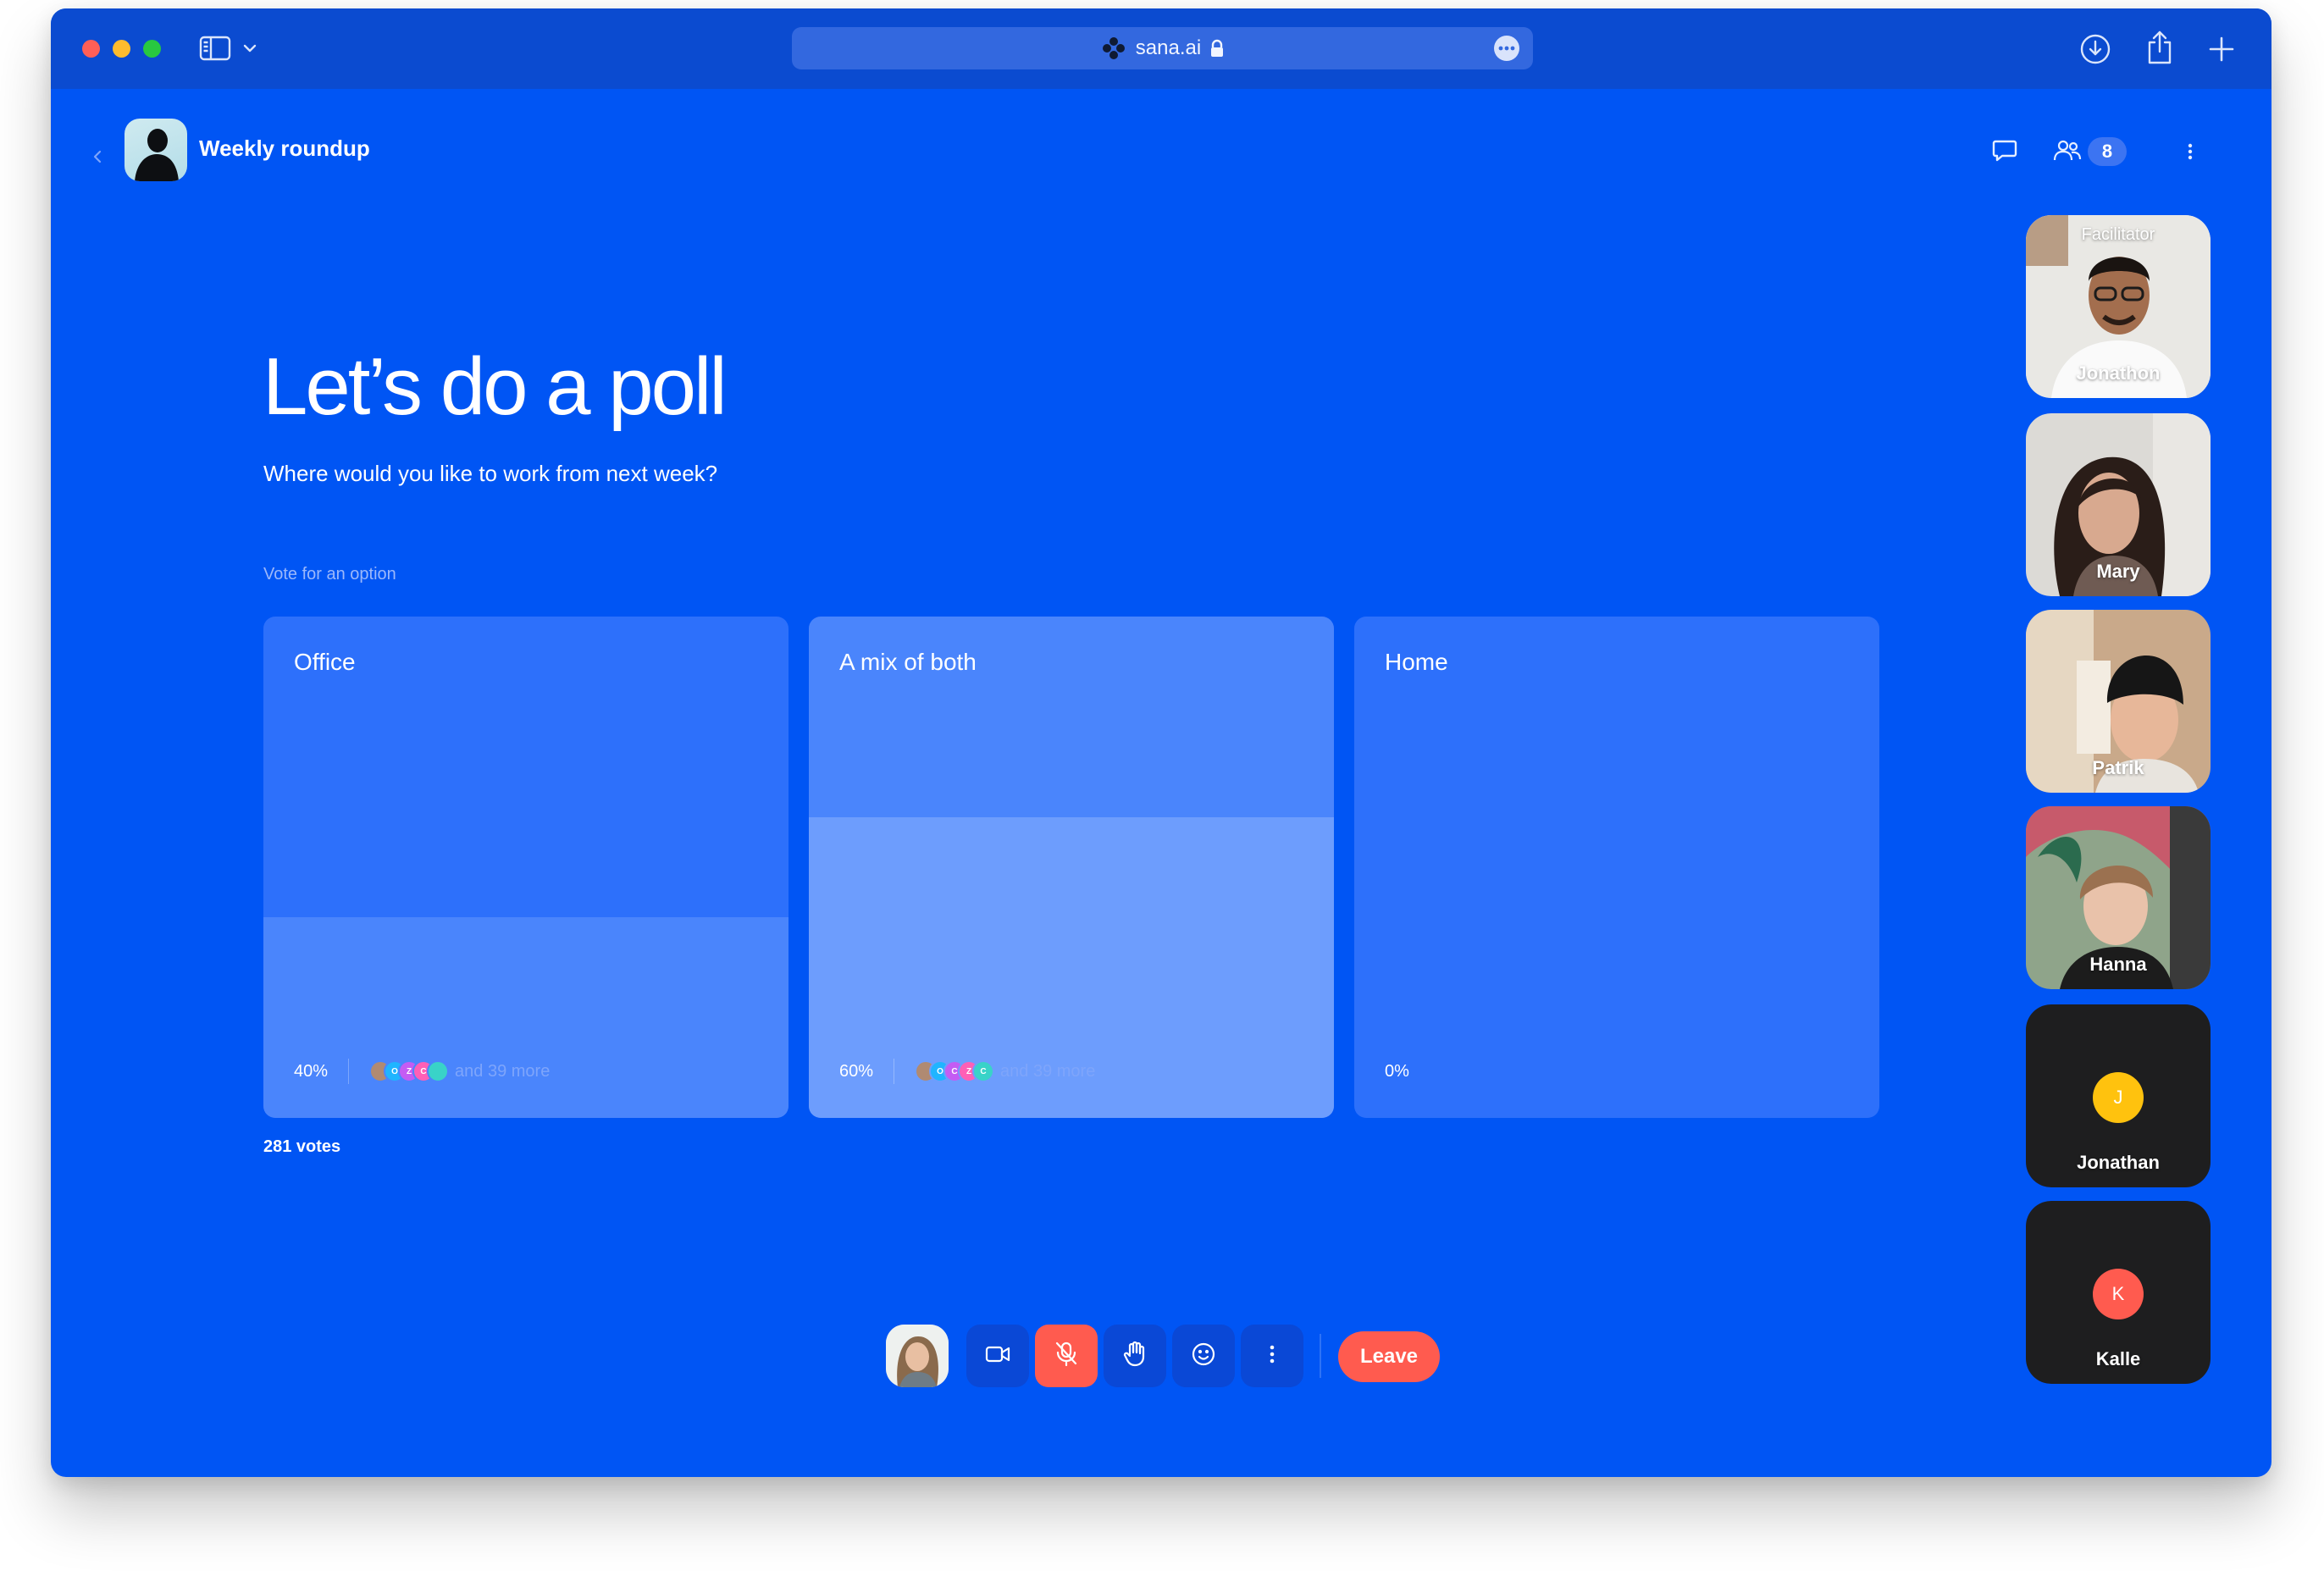 Image resolution: width=2324 pixels, height=1571 pixels. I want to click on chat-icon, so click(2005, 151).